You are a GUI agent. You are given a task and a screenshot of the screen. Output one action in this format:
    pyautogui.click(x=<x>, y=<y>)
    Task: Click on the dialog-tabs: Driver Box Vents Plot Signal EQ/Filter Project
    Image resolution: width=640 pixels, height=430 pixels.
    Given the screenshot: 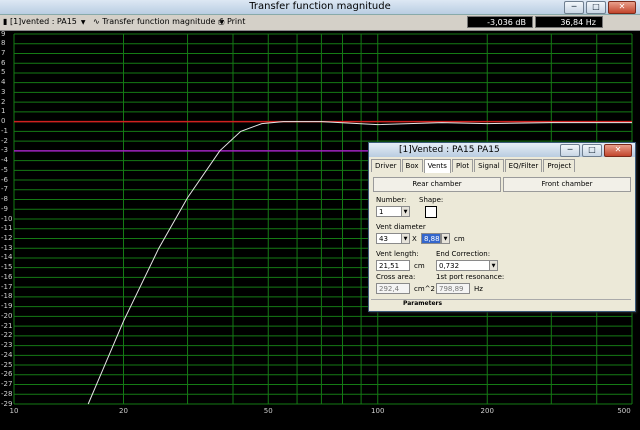 What is the action you would take?
    pyautogui.click(x=473, y=166)
    